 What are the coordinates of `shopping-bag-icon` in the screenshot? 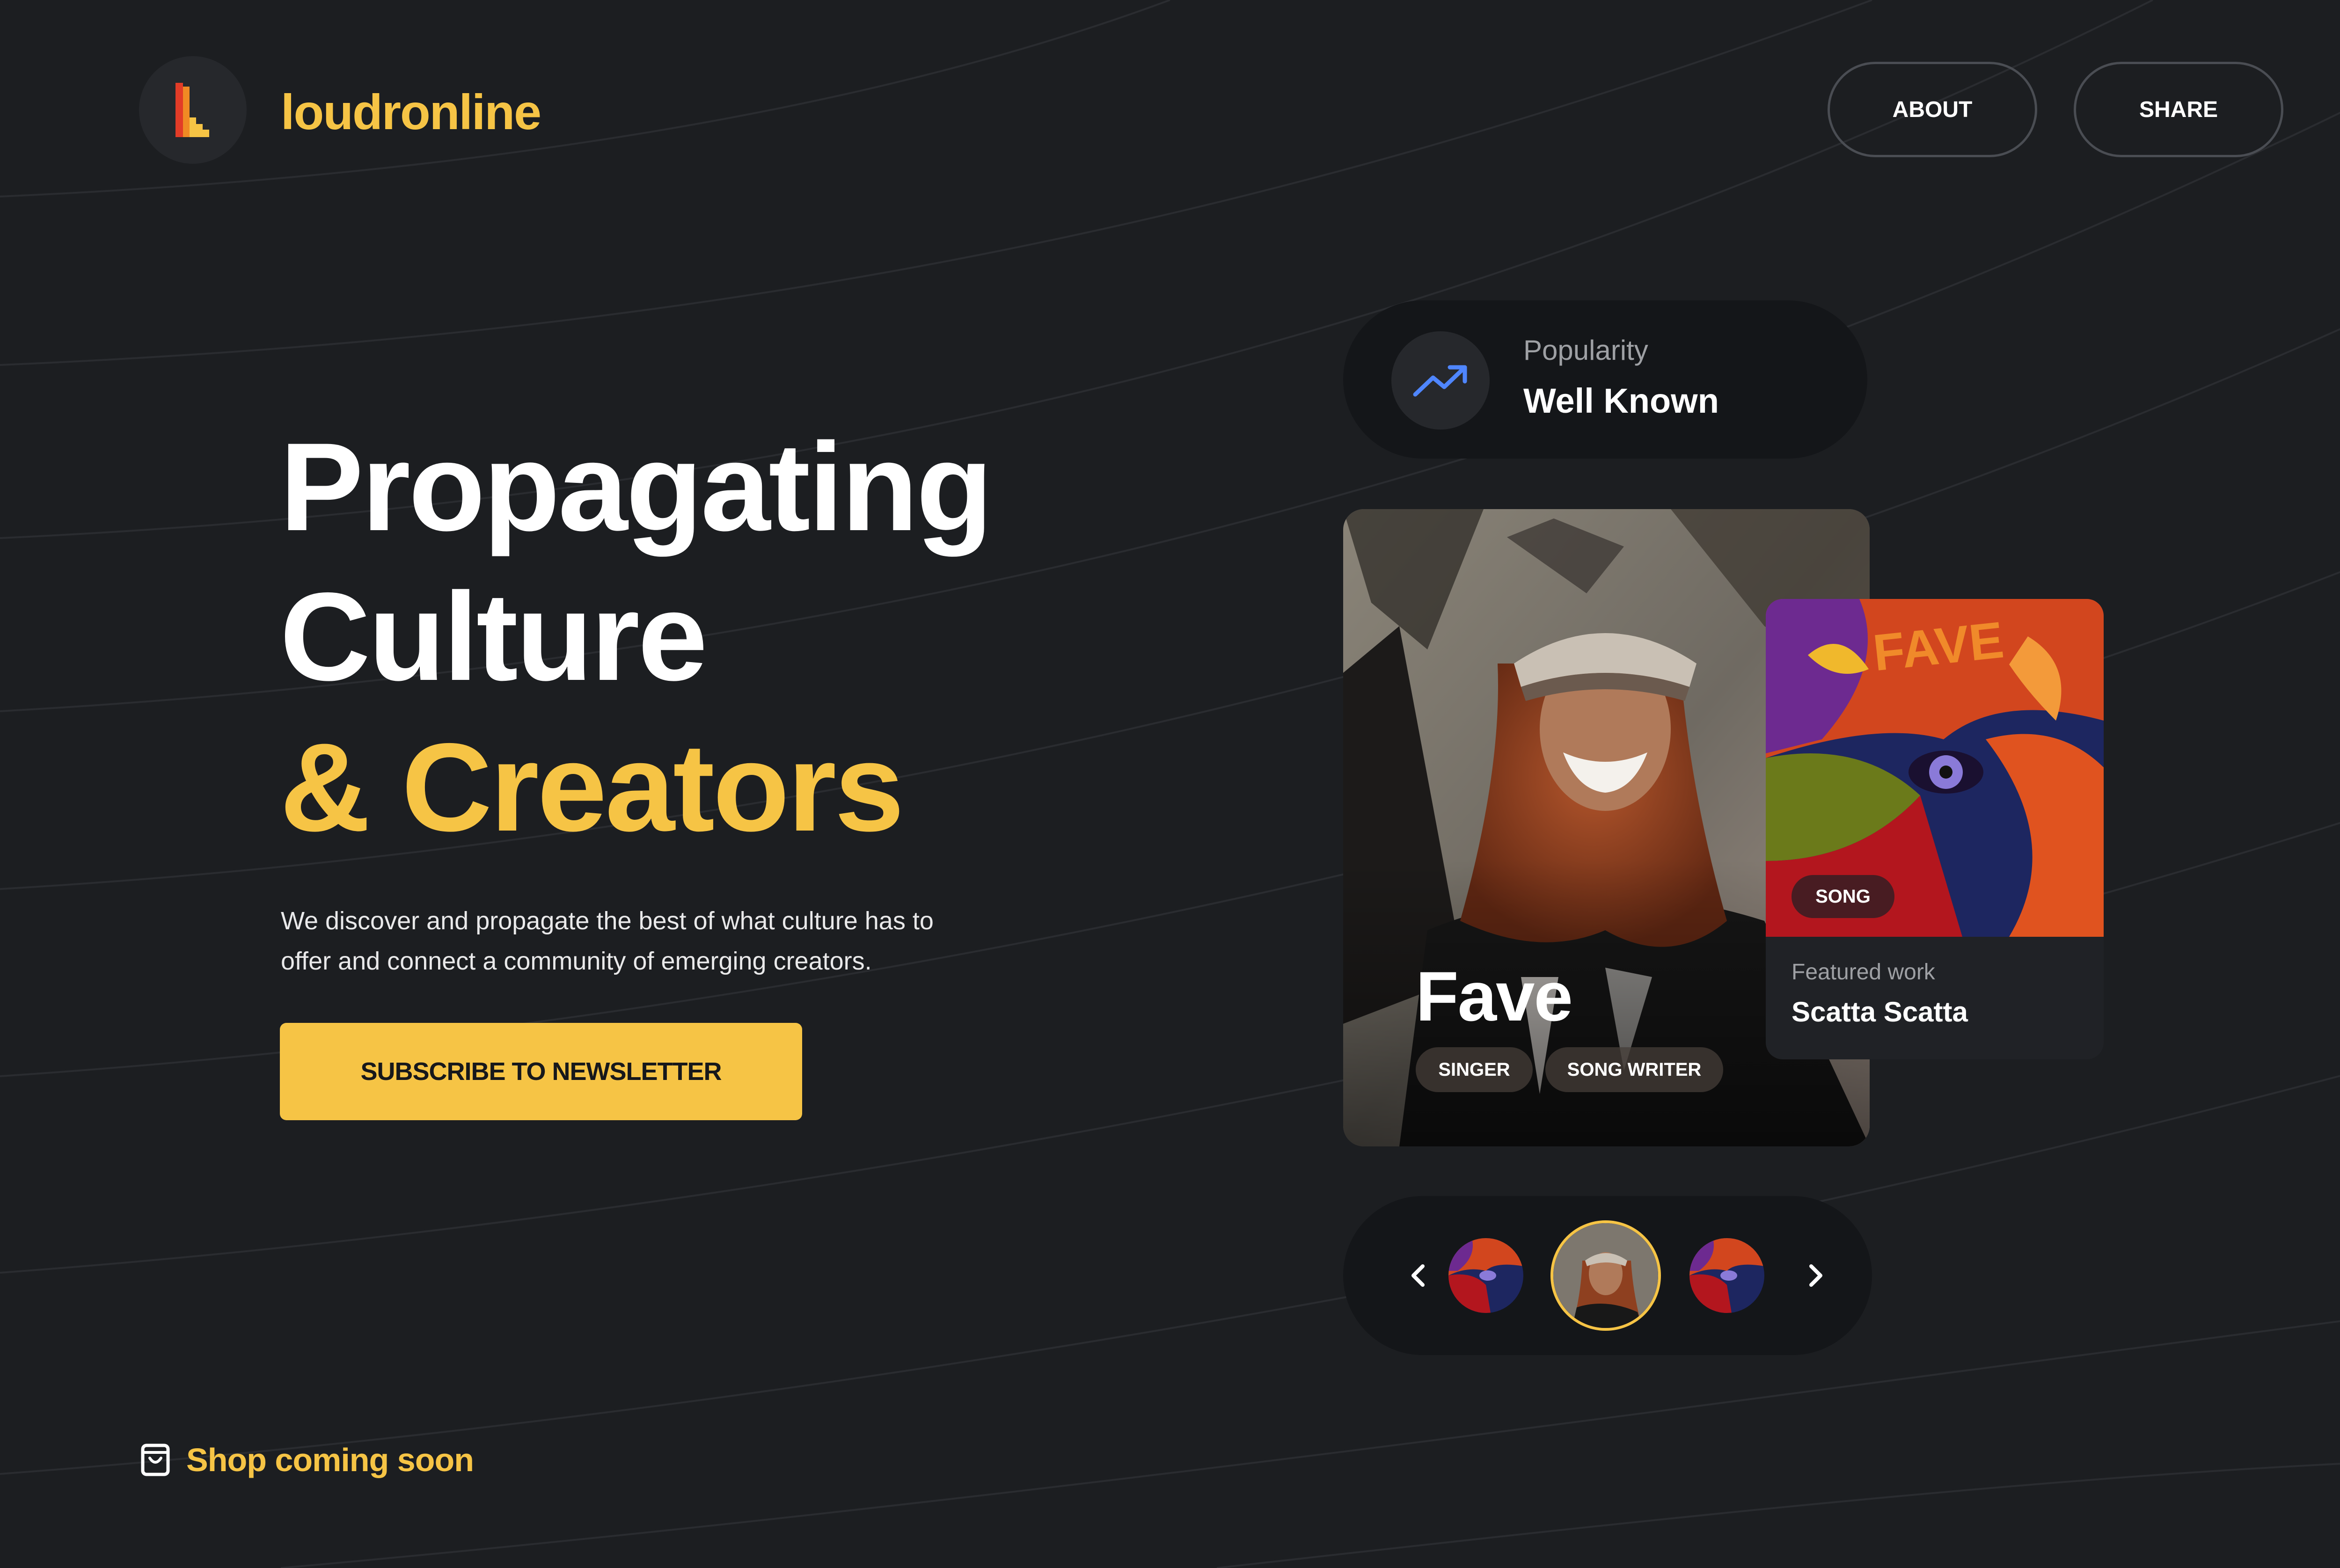 It's located at (155, 1460).